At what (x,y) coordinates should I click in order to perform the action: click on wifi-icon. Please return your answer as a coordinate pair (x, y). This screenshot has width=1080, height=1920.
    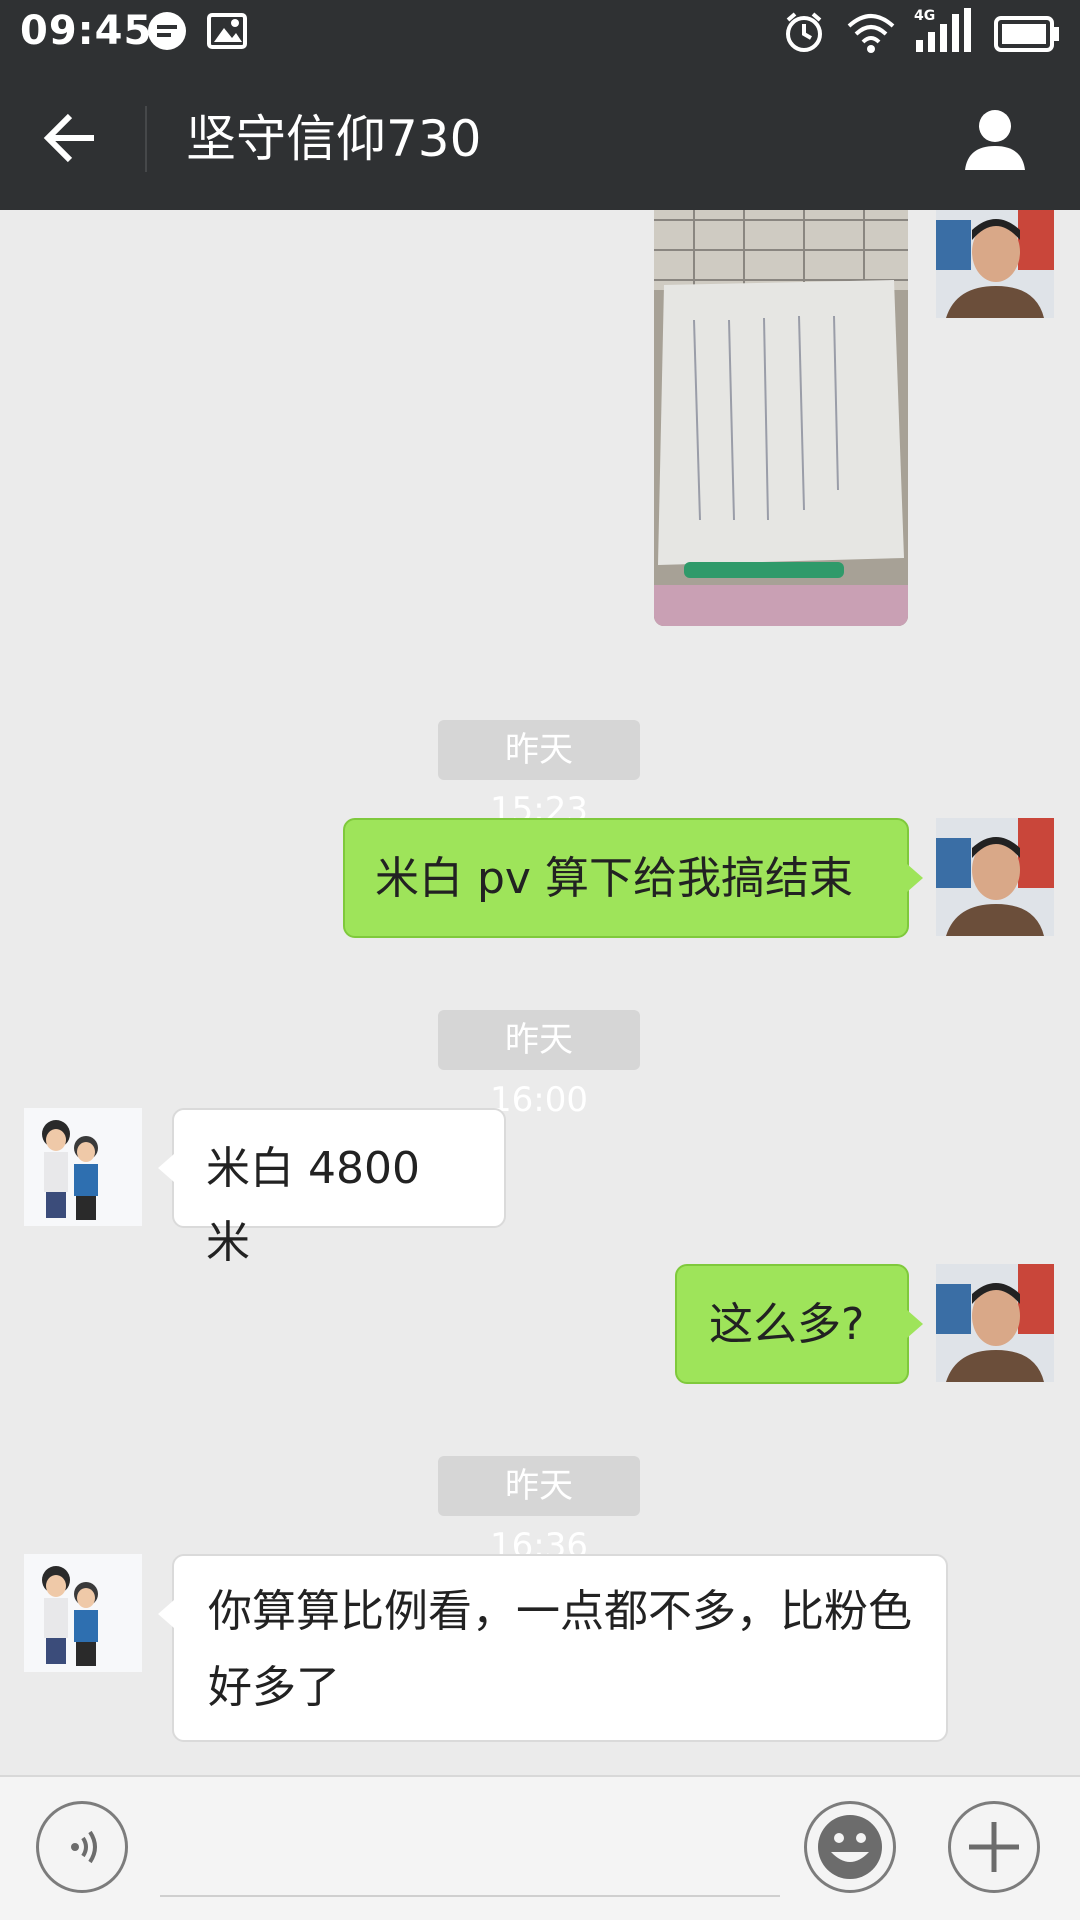
    Looking at the image, I should click on (871, 34).